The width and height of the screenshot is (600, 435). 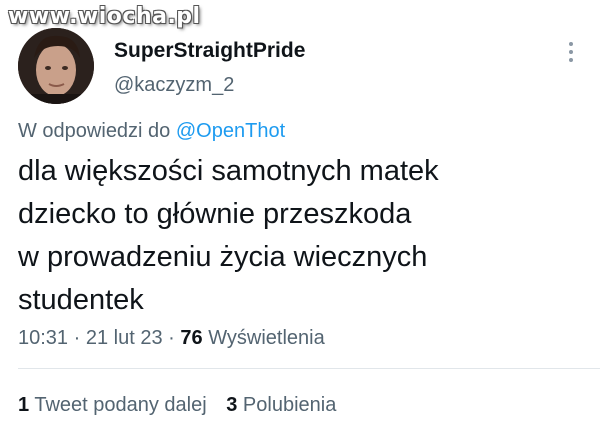 I want to click on avatar-image, so click(x=56, y=66).